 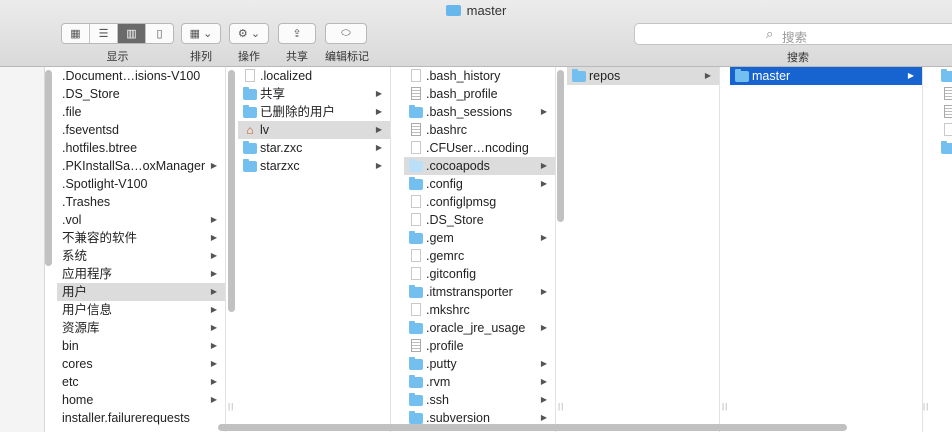 What do you see at coordinates (249, 33) in the screenshot?
I see `action-button: ⚙ ⌄` at bounding box center [249, 33].